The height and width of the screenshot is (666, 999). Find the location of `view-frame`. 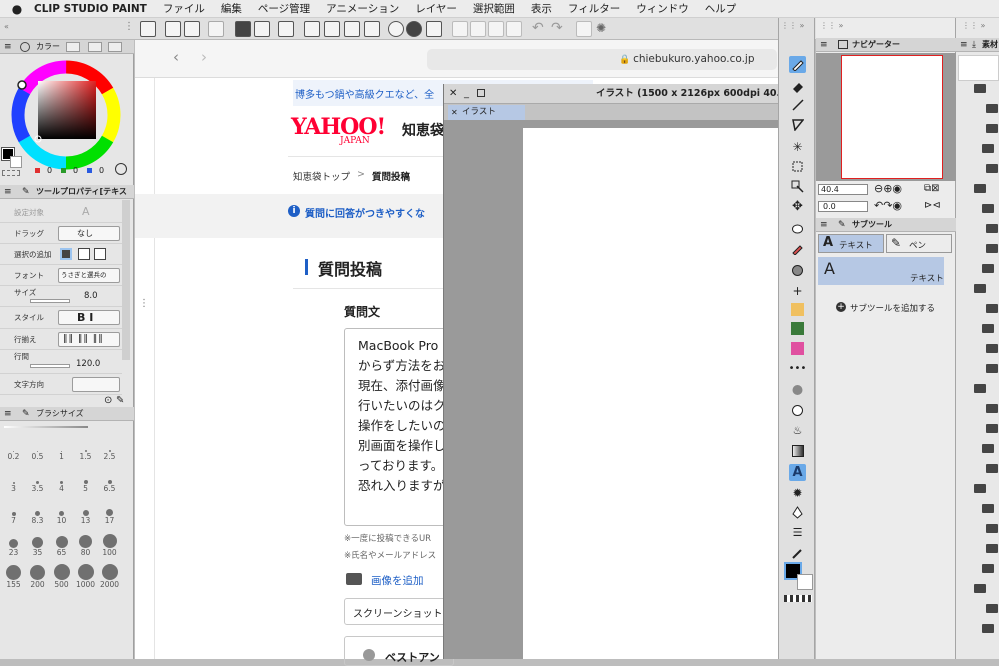

view-frame is located at coordinates (892, 117).